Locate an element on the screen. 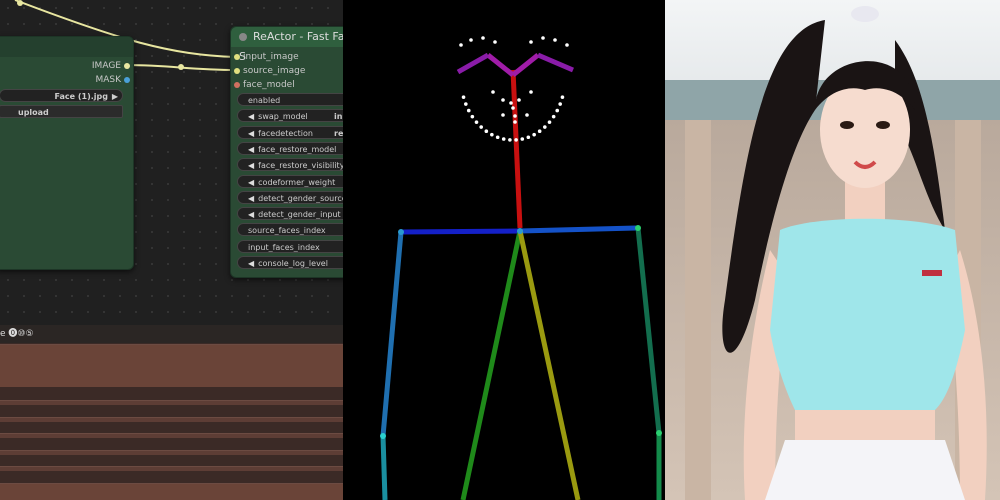 Image resolution: width=1000 pixels, height=500 pixels. image-select-widget: Face (1).jpg ▶ is located at coordinates (61, 95).